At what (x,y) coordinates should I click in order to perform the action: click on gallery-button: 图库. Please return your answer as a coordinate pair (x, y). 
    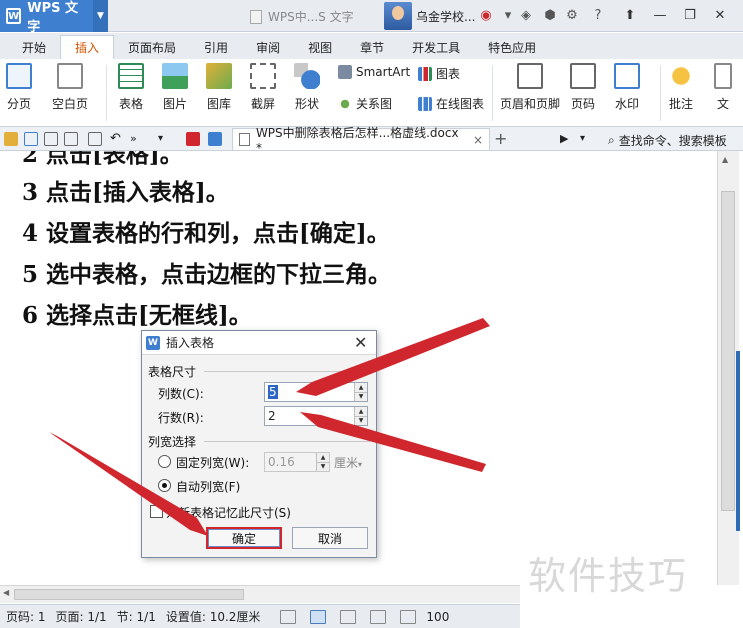
    Looking at the image, I should click on (219, 87).